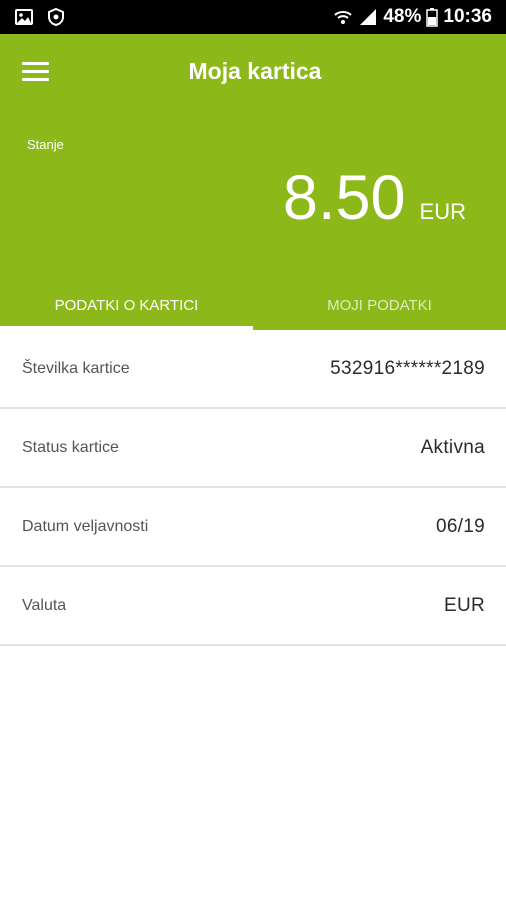 The image size is (506, 900). I want to click on signal-icon, so click(368, 17).